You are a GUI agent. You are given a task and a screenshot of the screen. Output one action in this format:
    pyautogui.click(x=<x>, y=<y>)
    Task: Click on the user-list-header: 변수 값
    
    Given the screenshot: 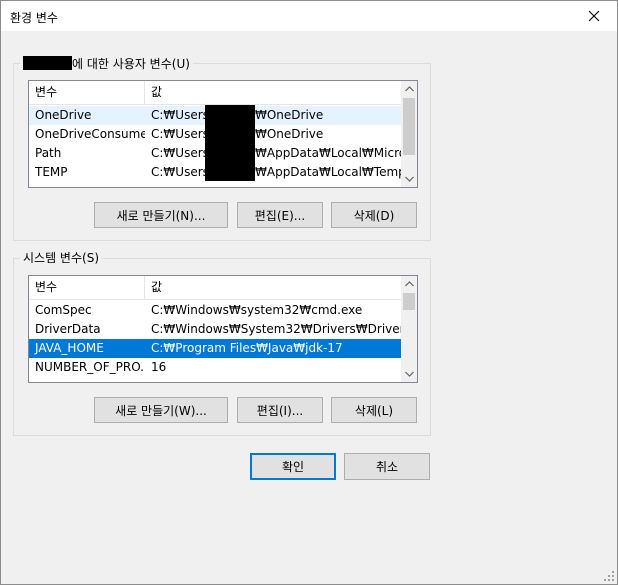 What is the action you would take?
    pyautogui.click(x=215, y=93)
    